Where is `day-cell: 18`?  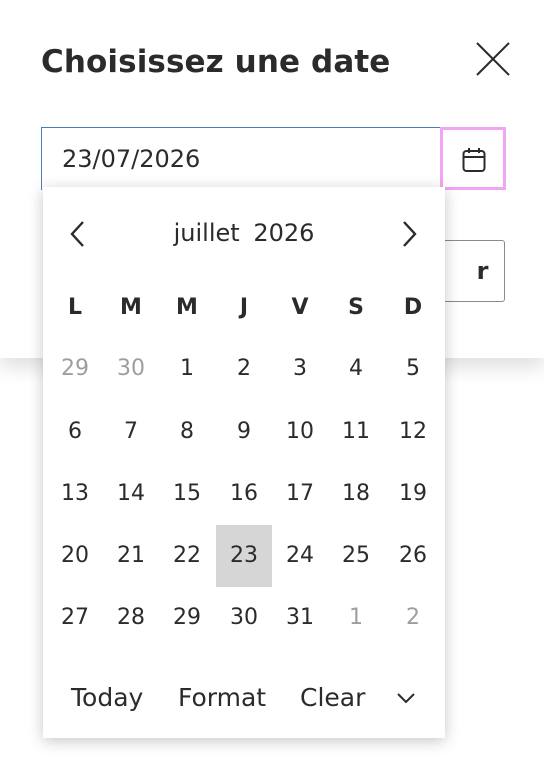
day-cell: 18 is located at coordinates (356, 494).